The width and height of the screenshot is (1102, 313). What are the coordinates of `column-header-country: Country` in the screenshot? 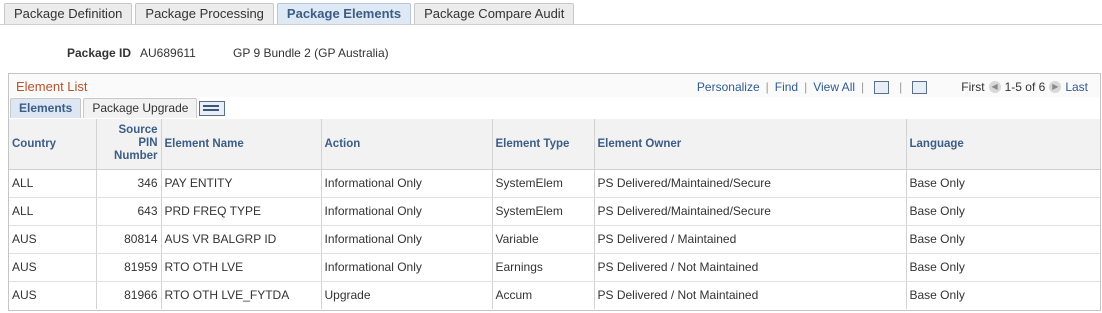 It's located at (53, 144).